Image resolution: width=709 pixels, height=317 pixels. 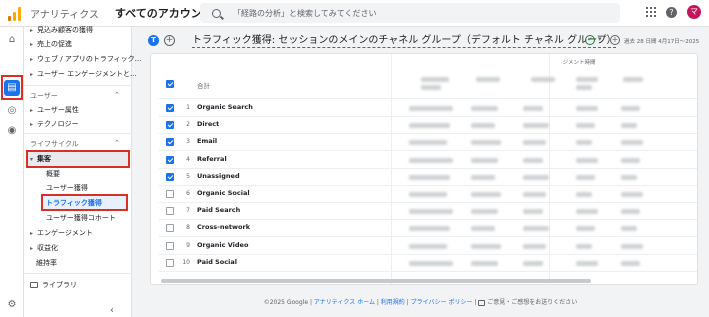 What do you see at coordinates (424, 126) in the screenshot?
I see `table-row: 2 Direct` at bounding box center [424, 126].